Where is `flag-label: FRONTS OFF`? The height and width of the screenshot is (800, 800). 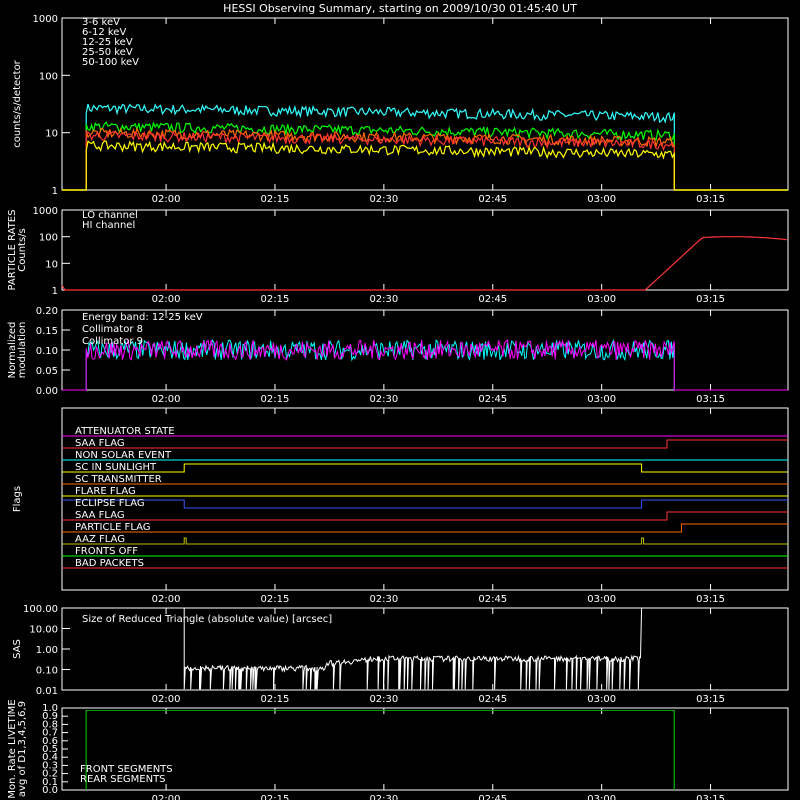
flag-label: FRONTS OFF is located at coordinates (106, 551).